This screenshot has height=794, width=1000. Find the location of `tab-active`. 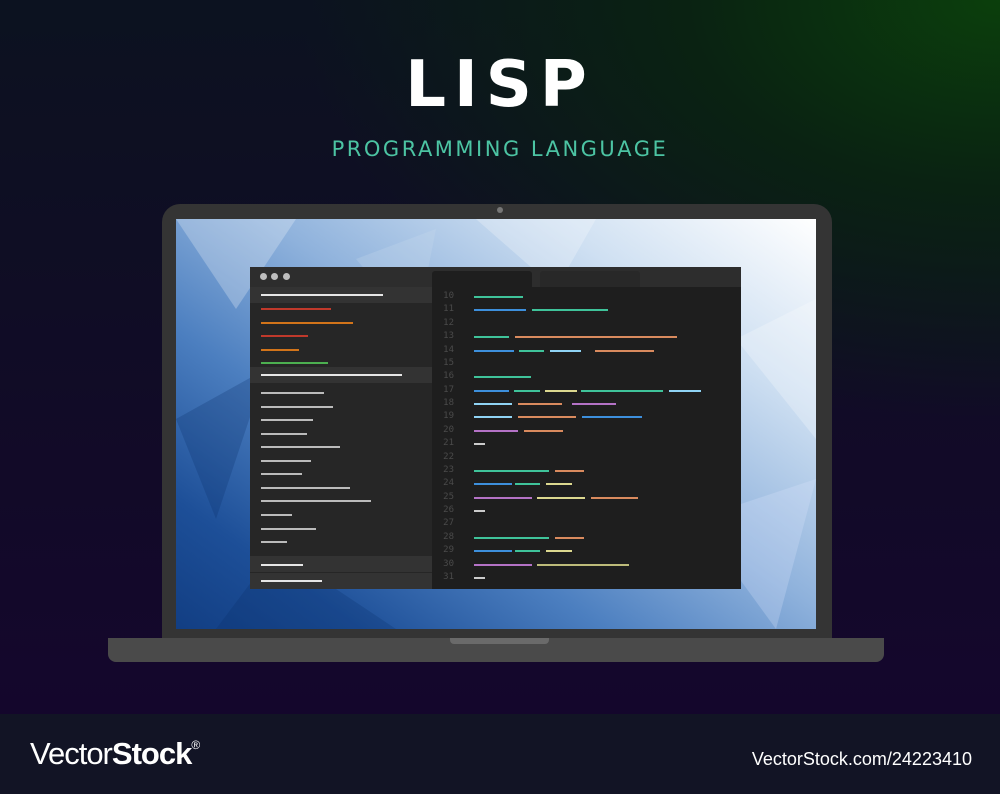

tab-active is located at coordinates (482, 279).